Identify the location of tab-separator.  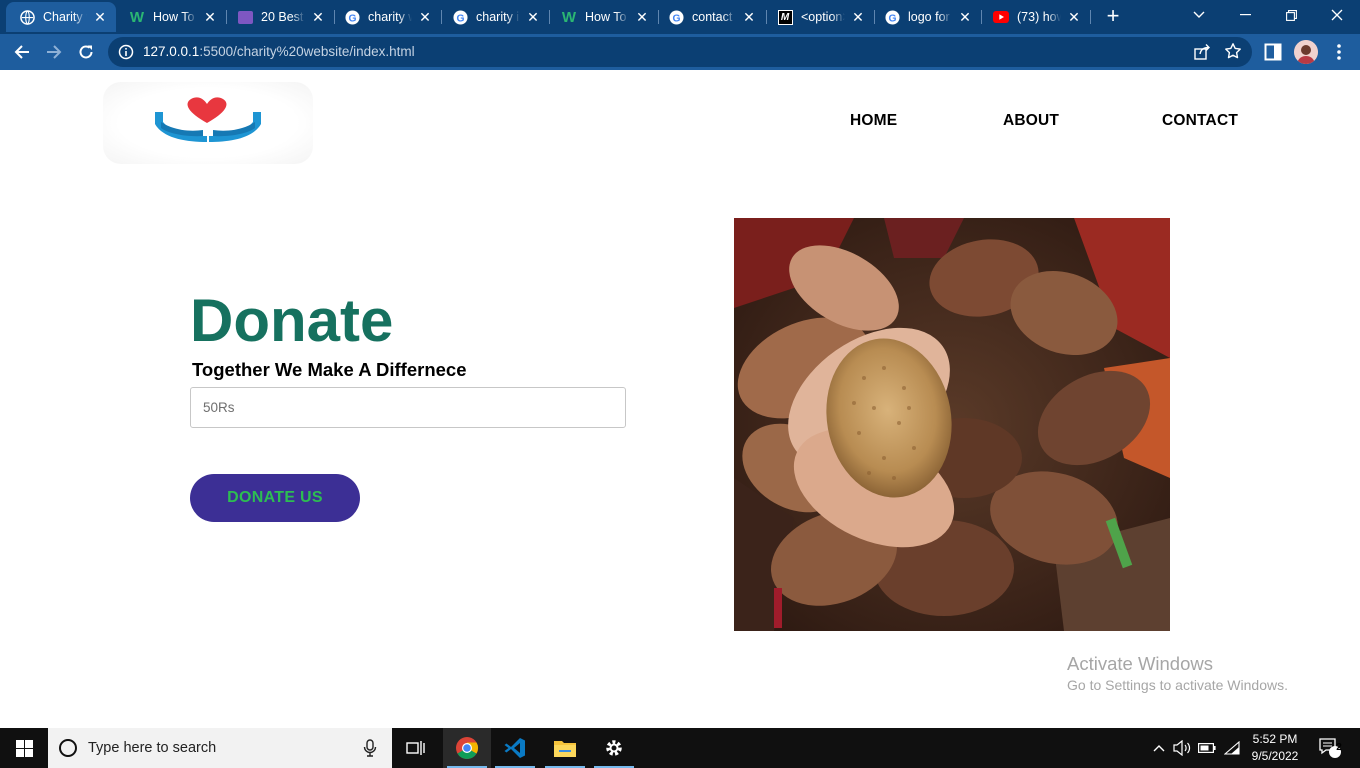
(1090, 17).